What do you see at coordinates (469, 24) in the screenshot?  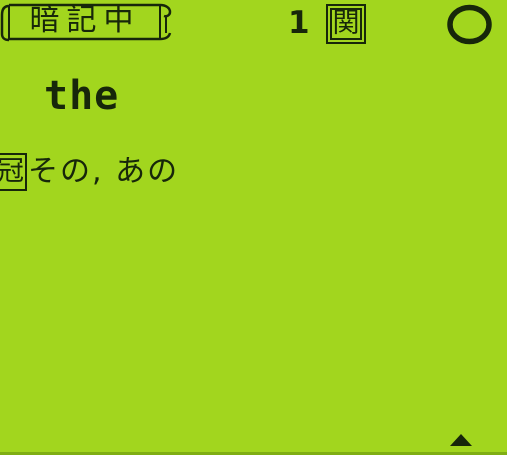 I see `circle-icon` at bounding box center [469, 24].